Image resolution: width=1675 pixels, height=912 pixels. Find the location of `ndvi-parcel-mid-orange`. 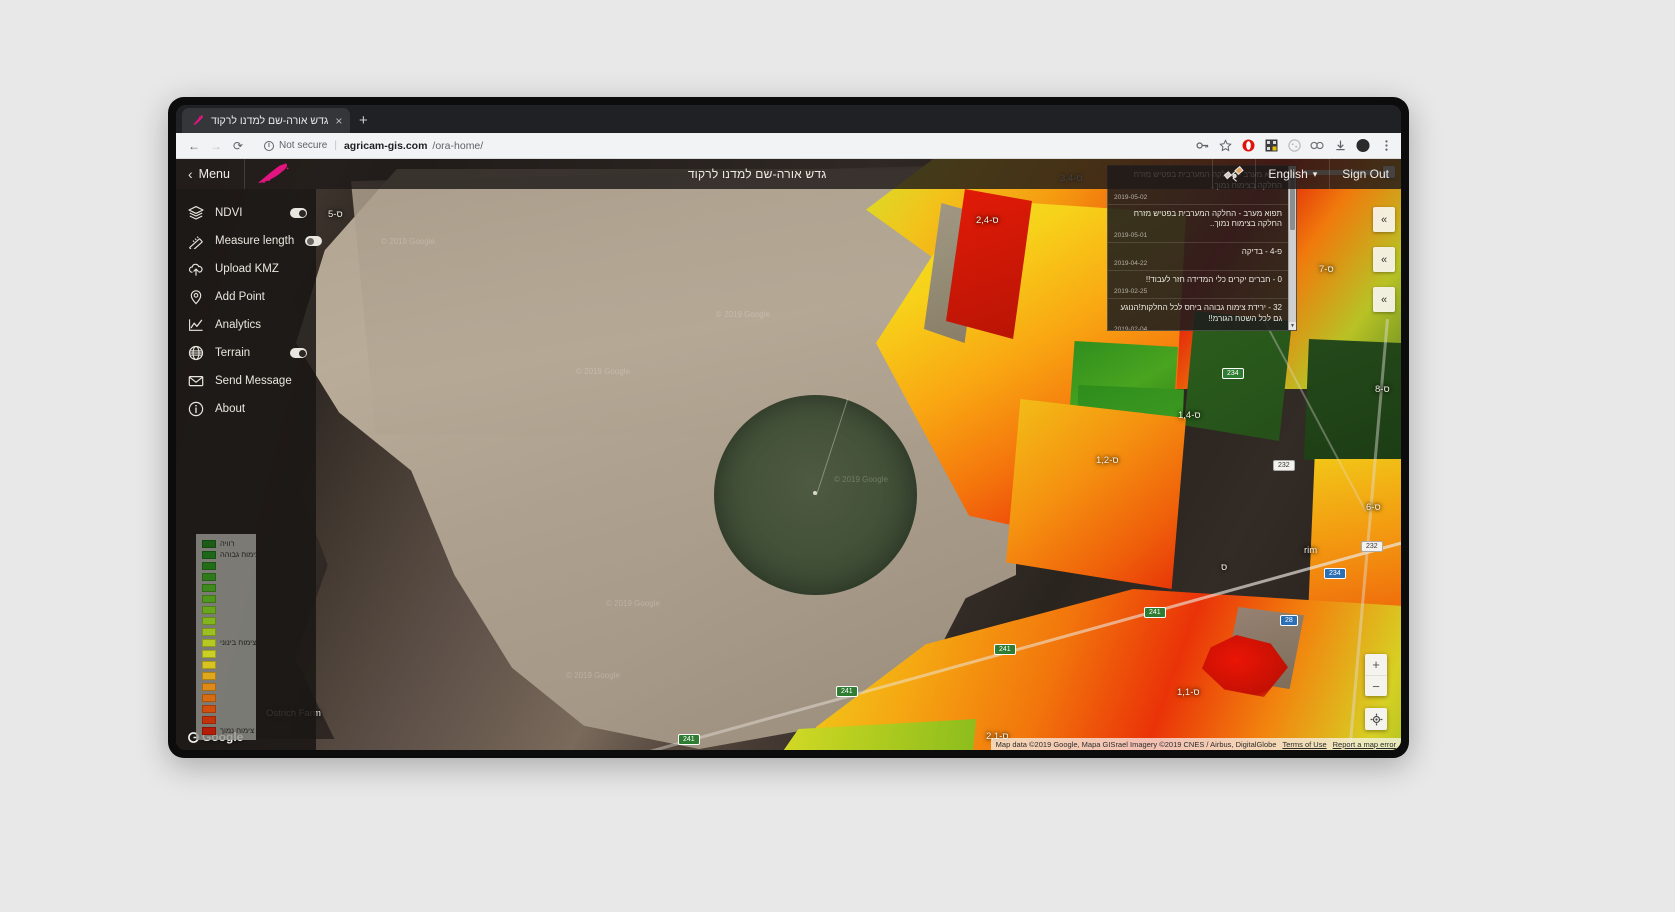

ndvi-parcel-mid-orange is located at coordinates (1096, 494).